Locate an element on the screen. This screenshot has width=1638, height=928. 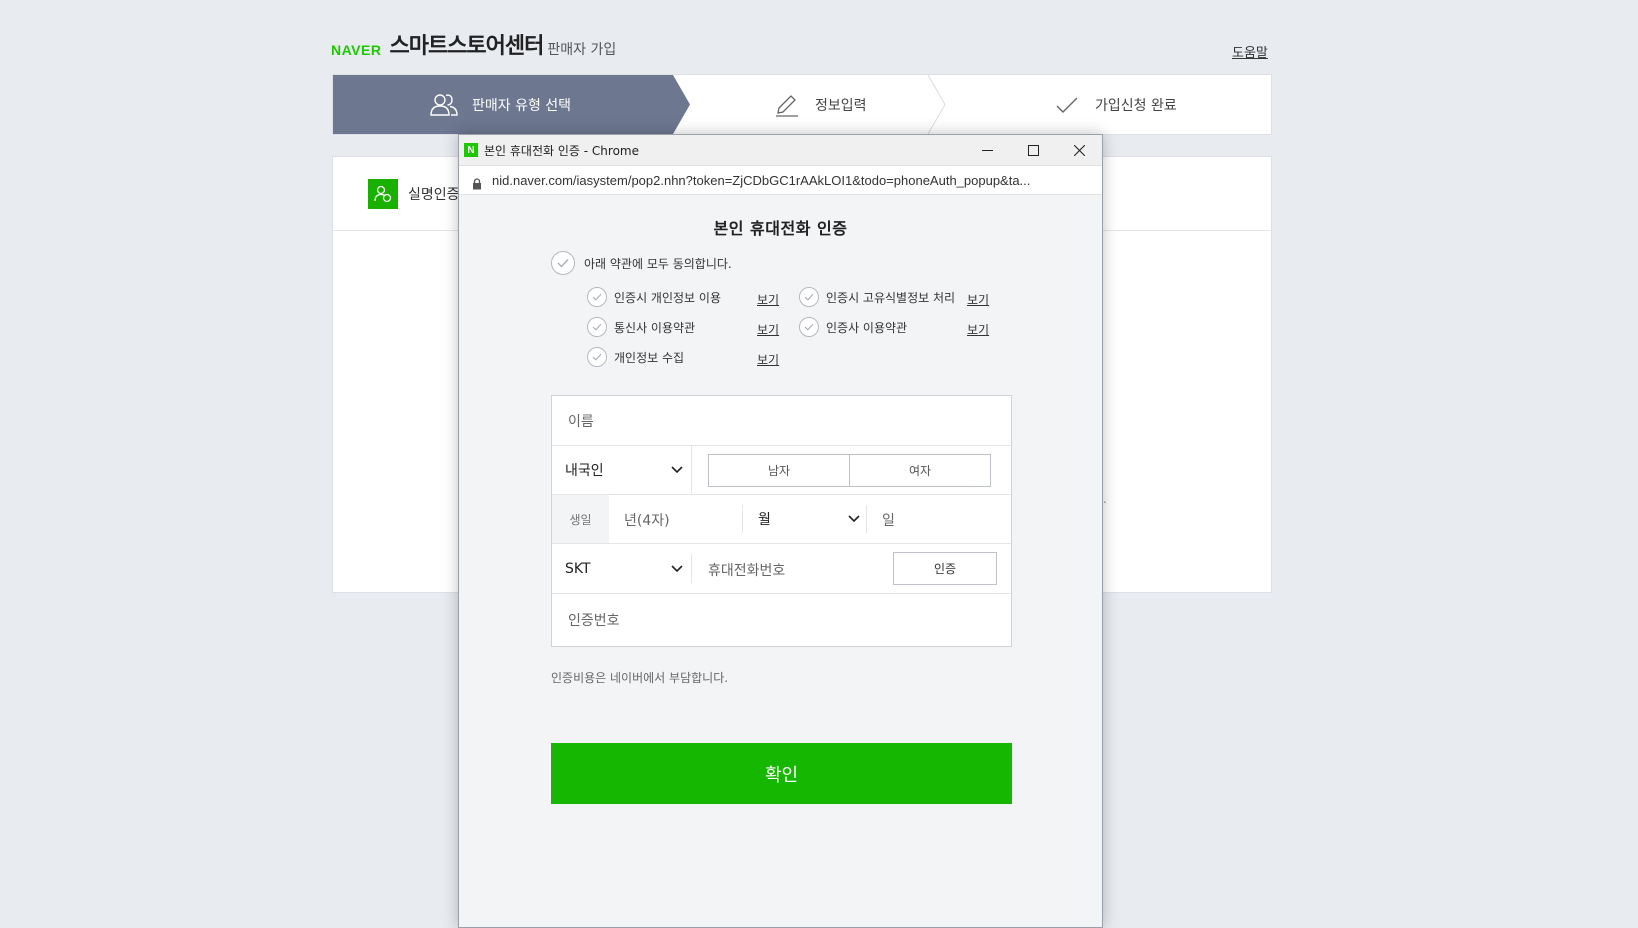
step-label: 가입신청 완료 is located at coordinates (1136, 105).